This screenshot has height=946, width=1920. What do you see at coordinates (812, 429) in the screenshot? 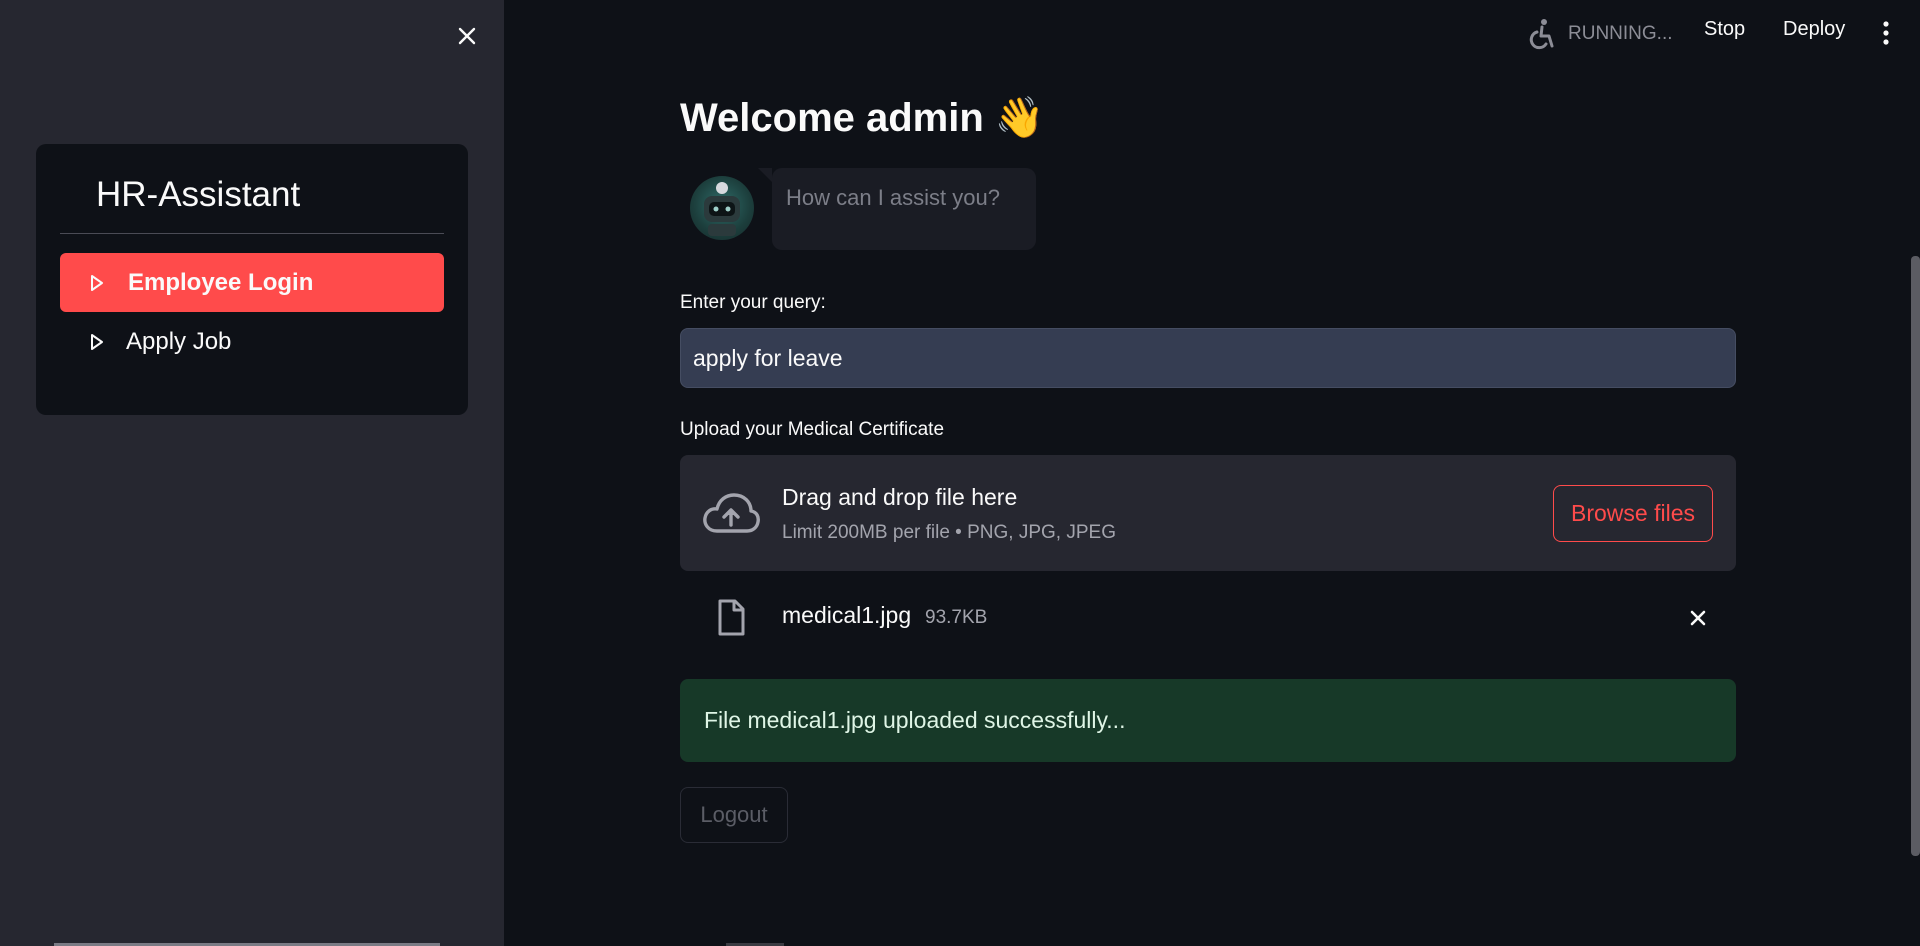
I see `upload-label: Upload your Medical Certificate` at bounding box center [812, 429].